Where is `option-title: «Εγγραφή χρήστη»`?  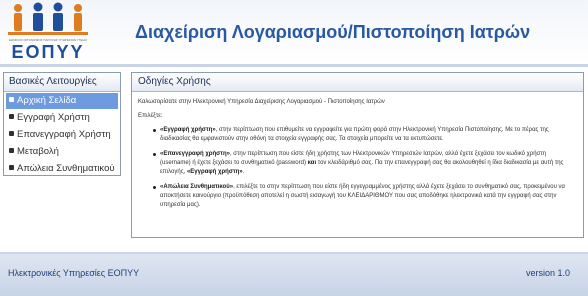 option-title: «Εγγραφή χρήστη» is located at coordinates (188, 130).